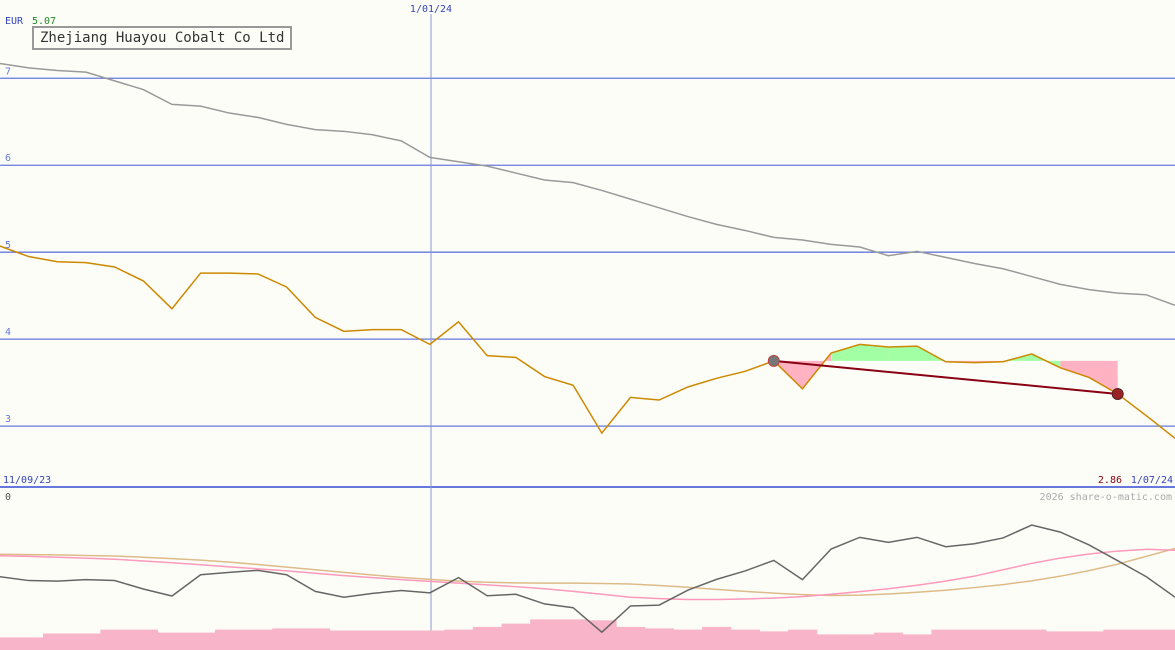  What do you see at coordinates (1152, 480) in the screenshot?
I see `end-date-label: 1/07/24` at bounding box center [1152, 480].